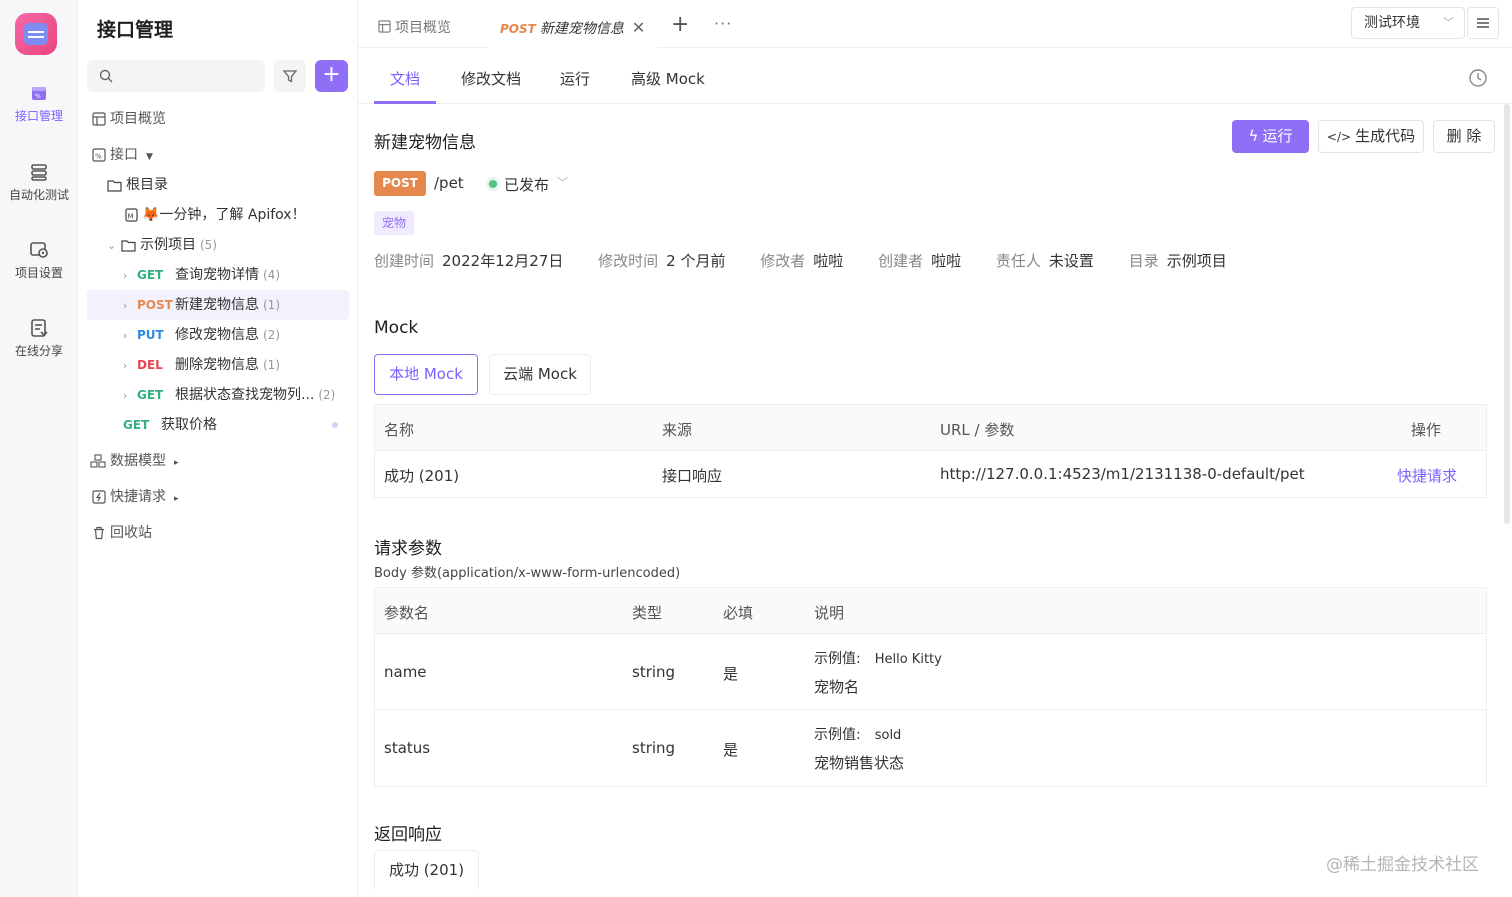 This screenshot has height=897, width=1512. What do you see at coordinates (1071, 261) in the screenshot?
I see `meta-value: 未设置` at bounding box center [1071, 261].